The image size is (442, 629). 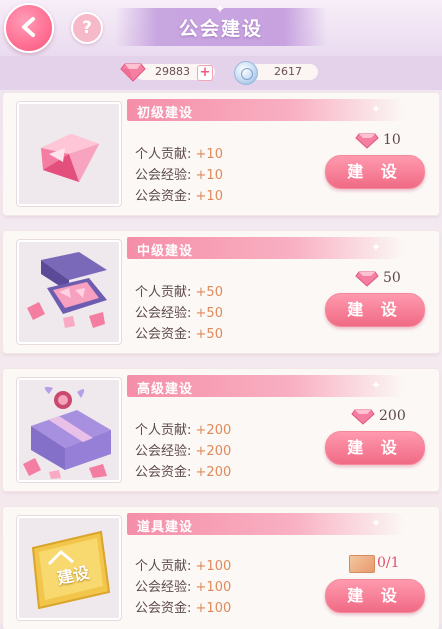 What do you see at coordinates (221, 73) in the screenshot?
I see `currency-bar: 29883 + 2617` at bounding box center [221, 73].